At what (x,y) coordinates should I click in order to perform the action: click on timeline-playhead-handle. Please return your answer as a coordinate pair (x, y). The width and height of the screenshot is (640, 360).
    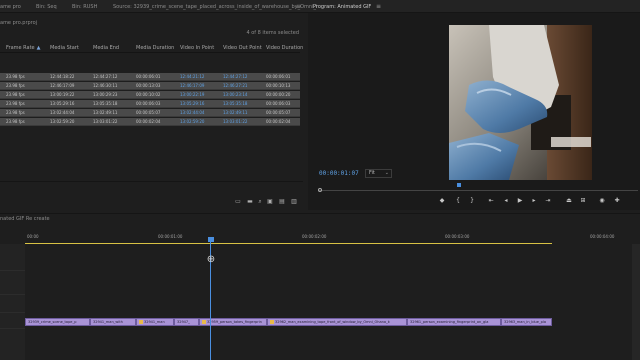
    Looking at the image, I should click on (211, 239).